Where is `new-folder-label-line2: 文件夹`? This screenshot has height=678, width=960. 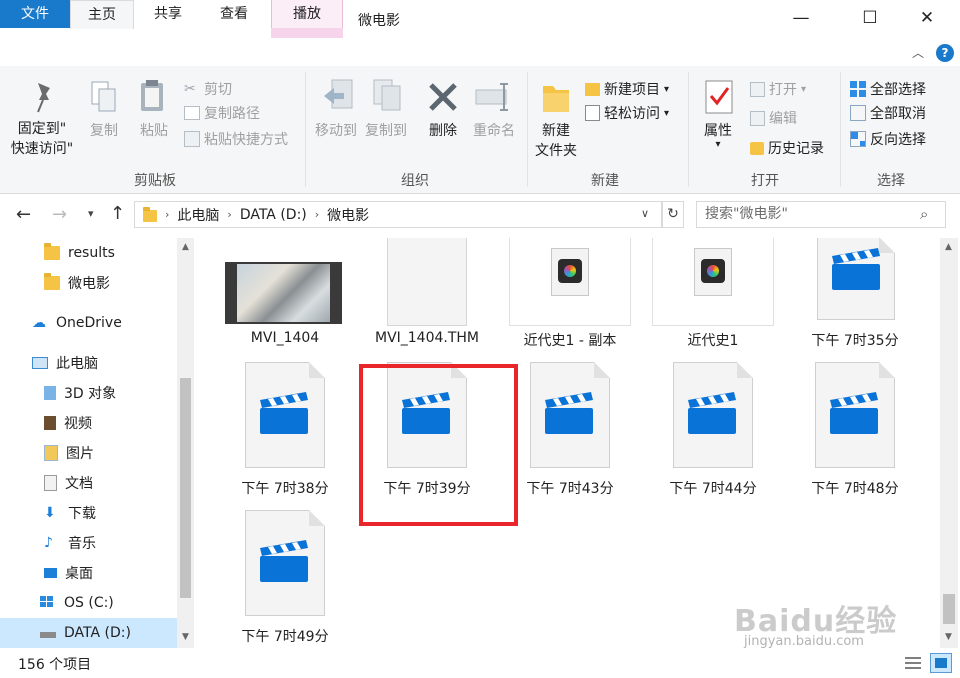
new-folder-label-line2: 文件夹 is located at coordinates (556, 151).